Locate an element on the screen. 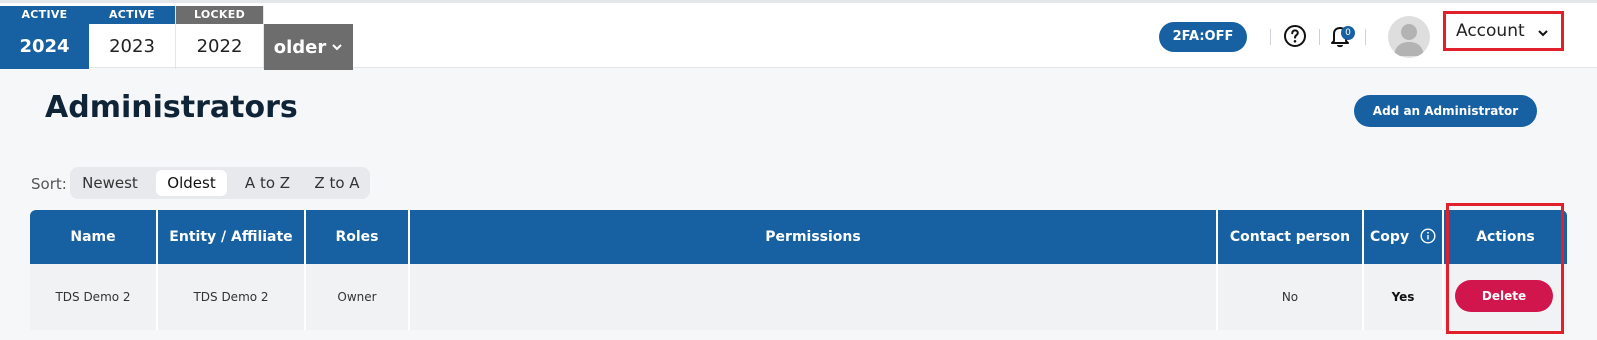 Image resolution: width=1597 pixels, height=340 pixels. notification-count-badge: 0 is located at coordinates (1348, 33).